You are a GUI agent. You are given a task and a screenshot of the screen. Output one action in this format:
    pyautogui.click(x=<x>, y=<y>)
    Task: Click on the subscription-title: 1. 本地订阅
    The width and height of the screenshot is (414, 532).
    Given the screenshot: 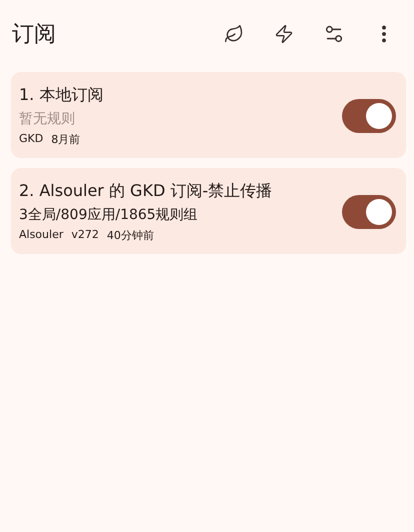 What is the action you would take?
    pyautogui.click(x=61, y=95)
    